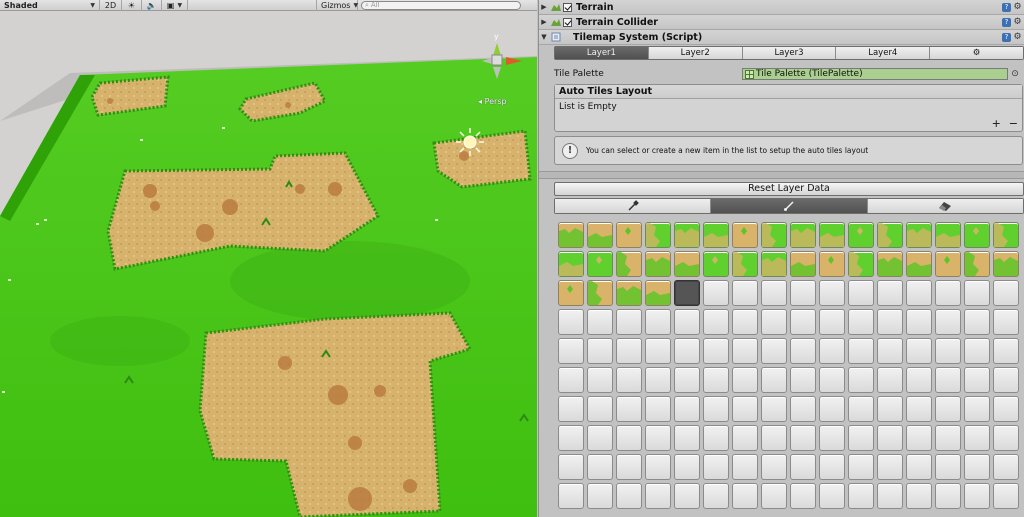 Image resolution: width=1024 pixels, height=517 pixels. I want to click on foldout-arrow-icon: ▶, so click(544, 7).